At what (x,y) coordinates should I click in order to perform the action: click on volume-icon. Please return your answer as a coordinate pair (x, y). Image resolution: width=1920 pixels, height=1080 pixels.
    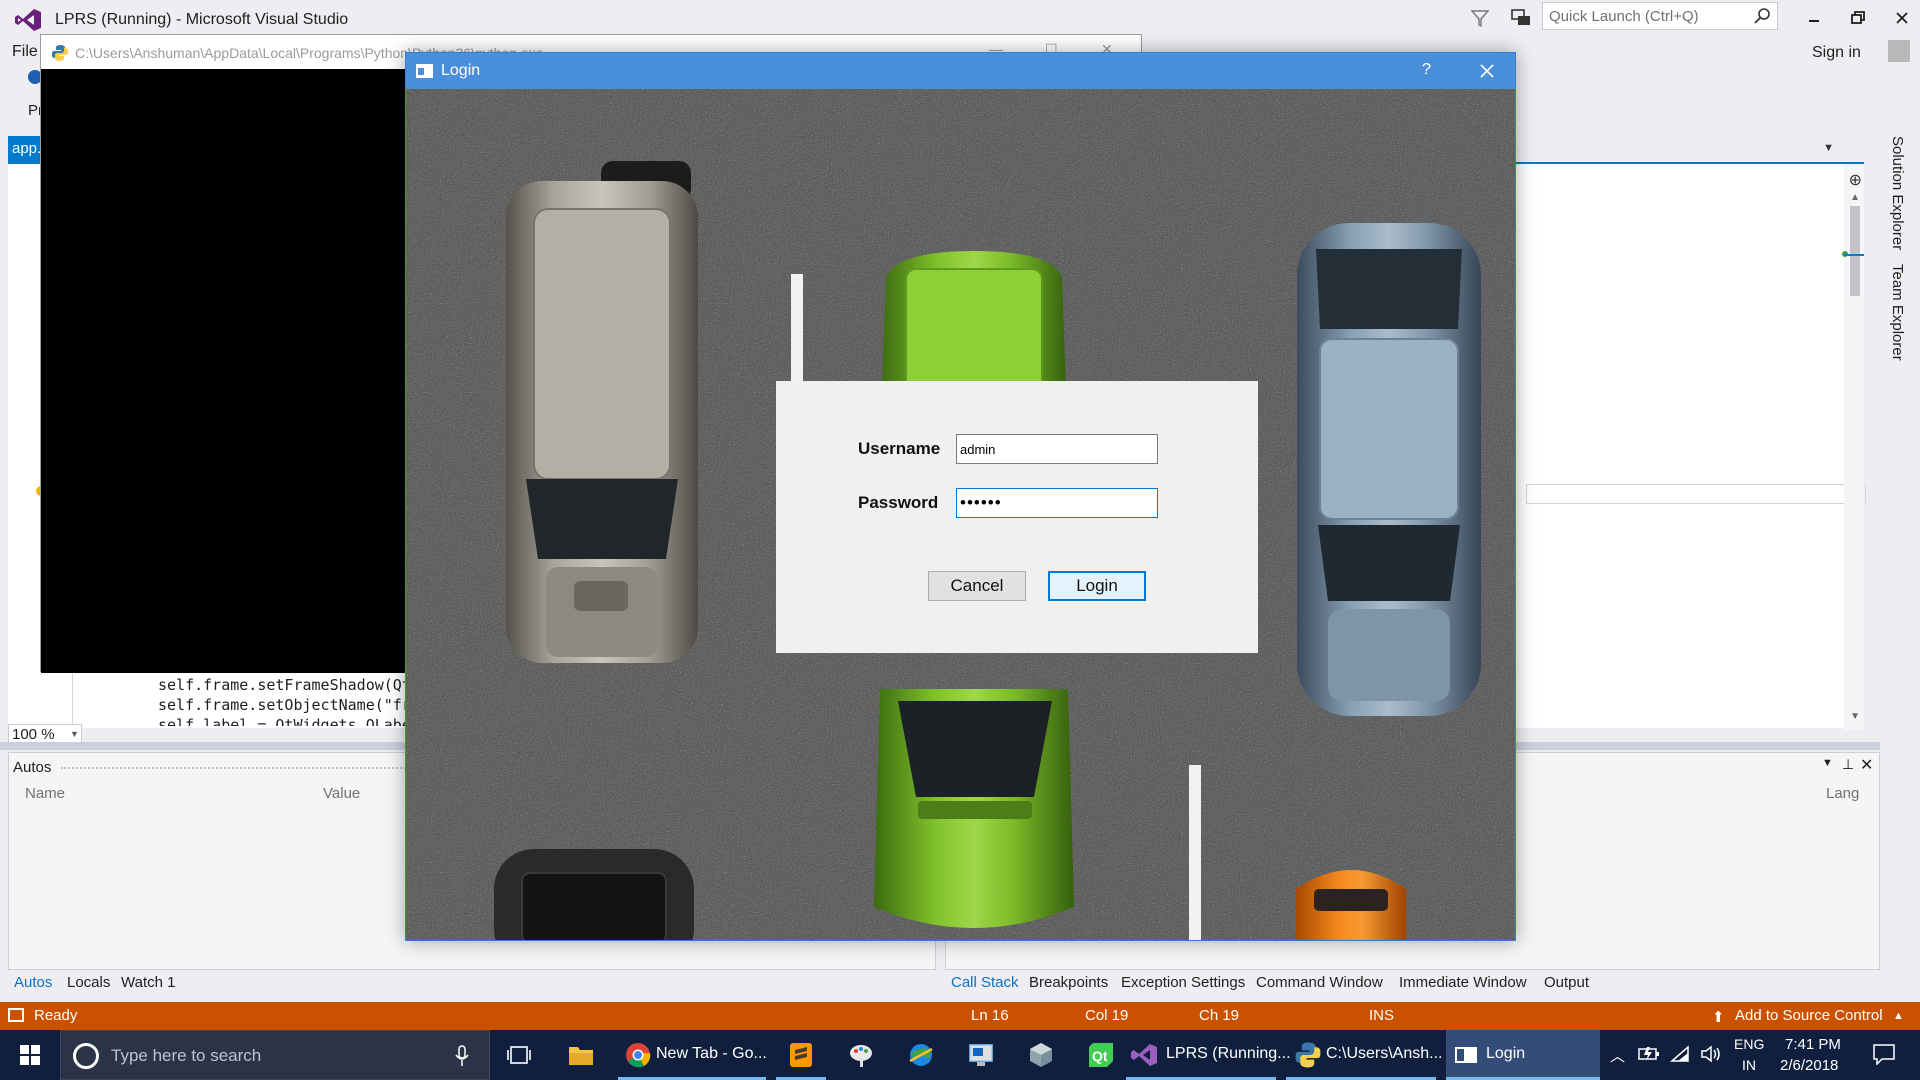
    Looking at the image, I should click on (1711, 1054).